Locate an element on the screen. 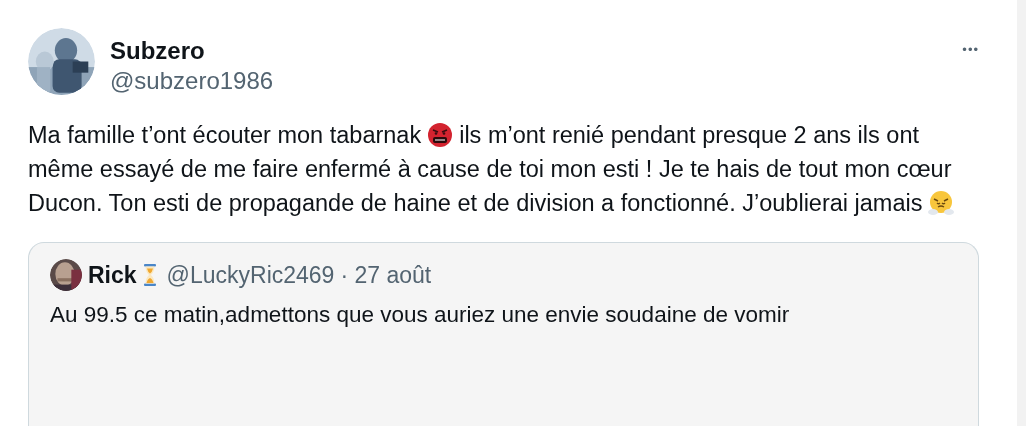  author-handle: @subzero1986 is located at coordinates (529, 81).